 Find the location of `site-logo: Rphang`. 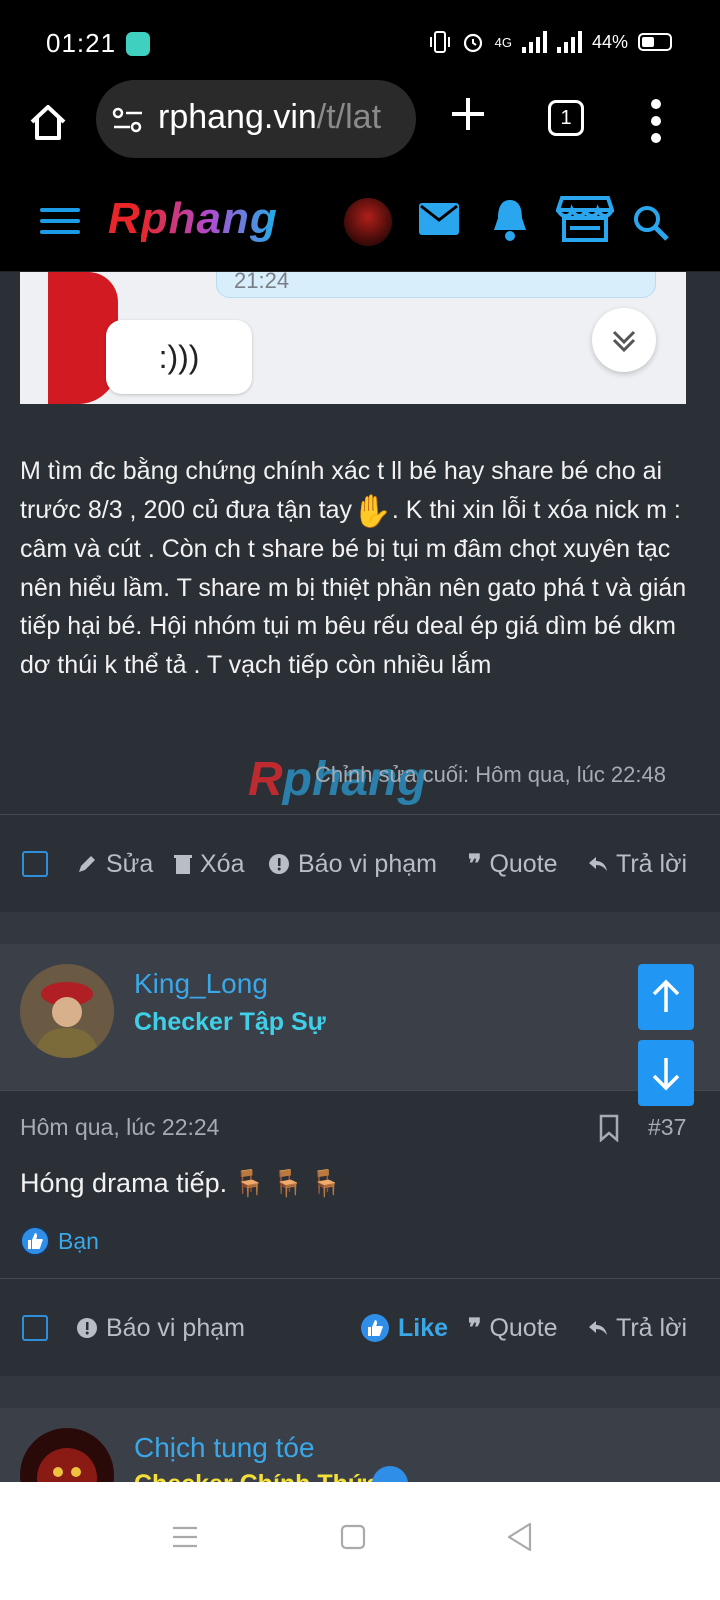

site-logo: Rphang is located at coordinates (193, 219).